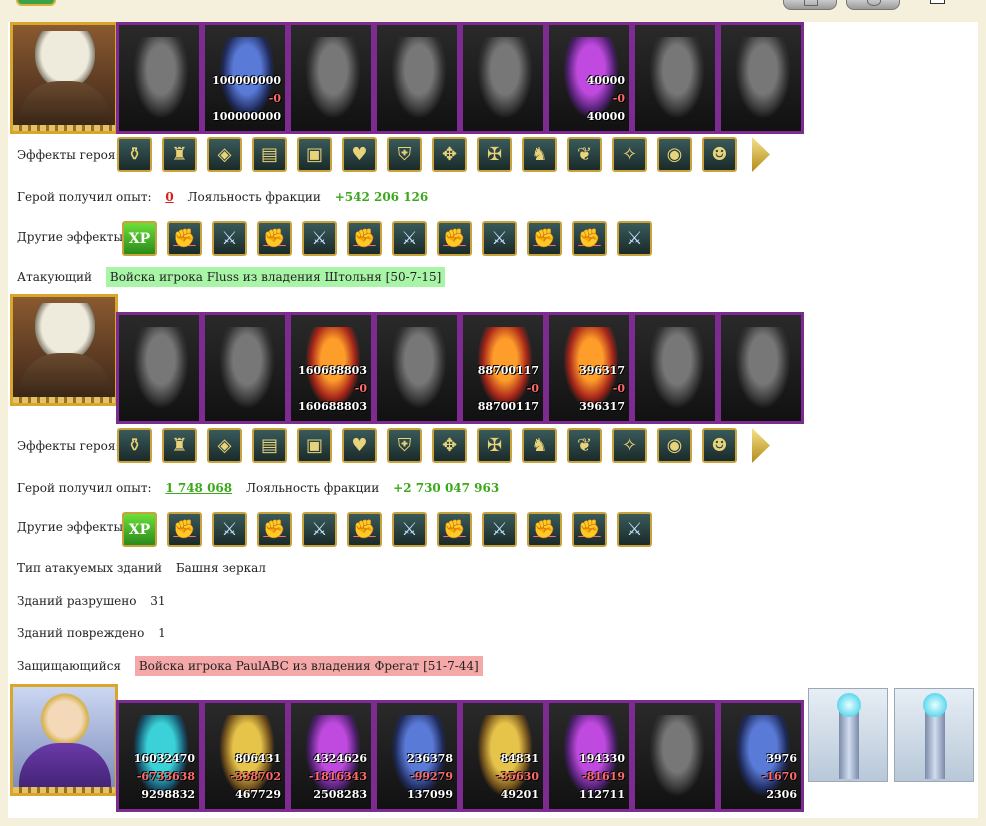 This screenshot has height=826, width=986. I want to click on troop-card: 3976 -1670 2306, so click(761, 756).